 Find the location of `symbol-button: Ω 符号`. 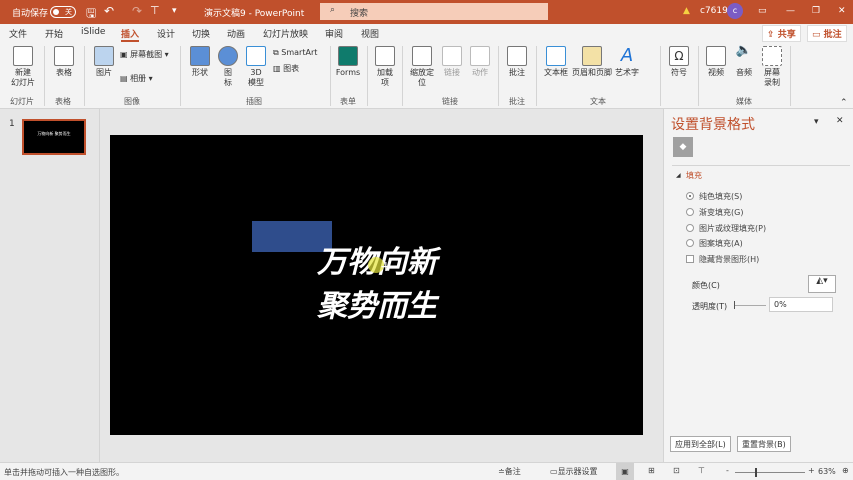

symbol-button: Ω 符号 is located at coordinates (679, 62).